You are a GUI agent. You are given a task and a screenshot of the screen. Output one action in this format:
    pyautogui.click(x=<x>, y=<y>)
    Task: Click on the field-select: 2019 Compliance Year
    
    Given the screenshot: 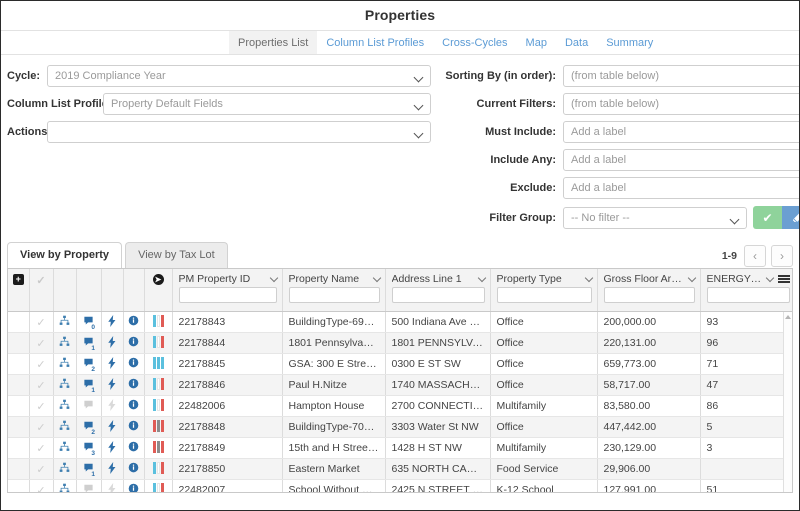 What is the action you would take?
    pyautogui.click(x=239, y=76)
    